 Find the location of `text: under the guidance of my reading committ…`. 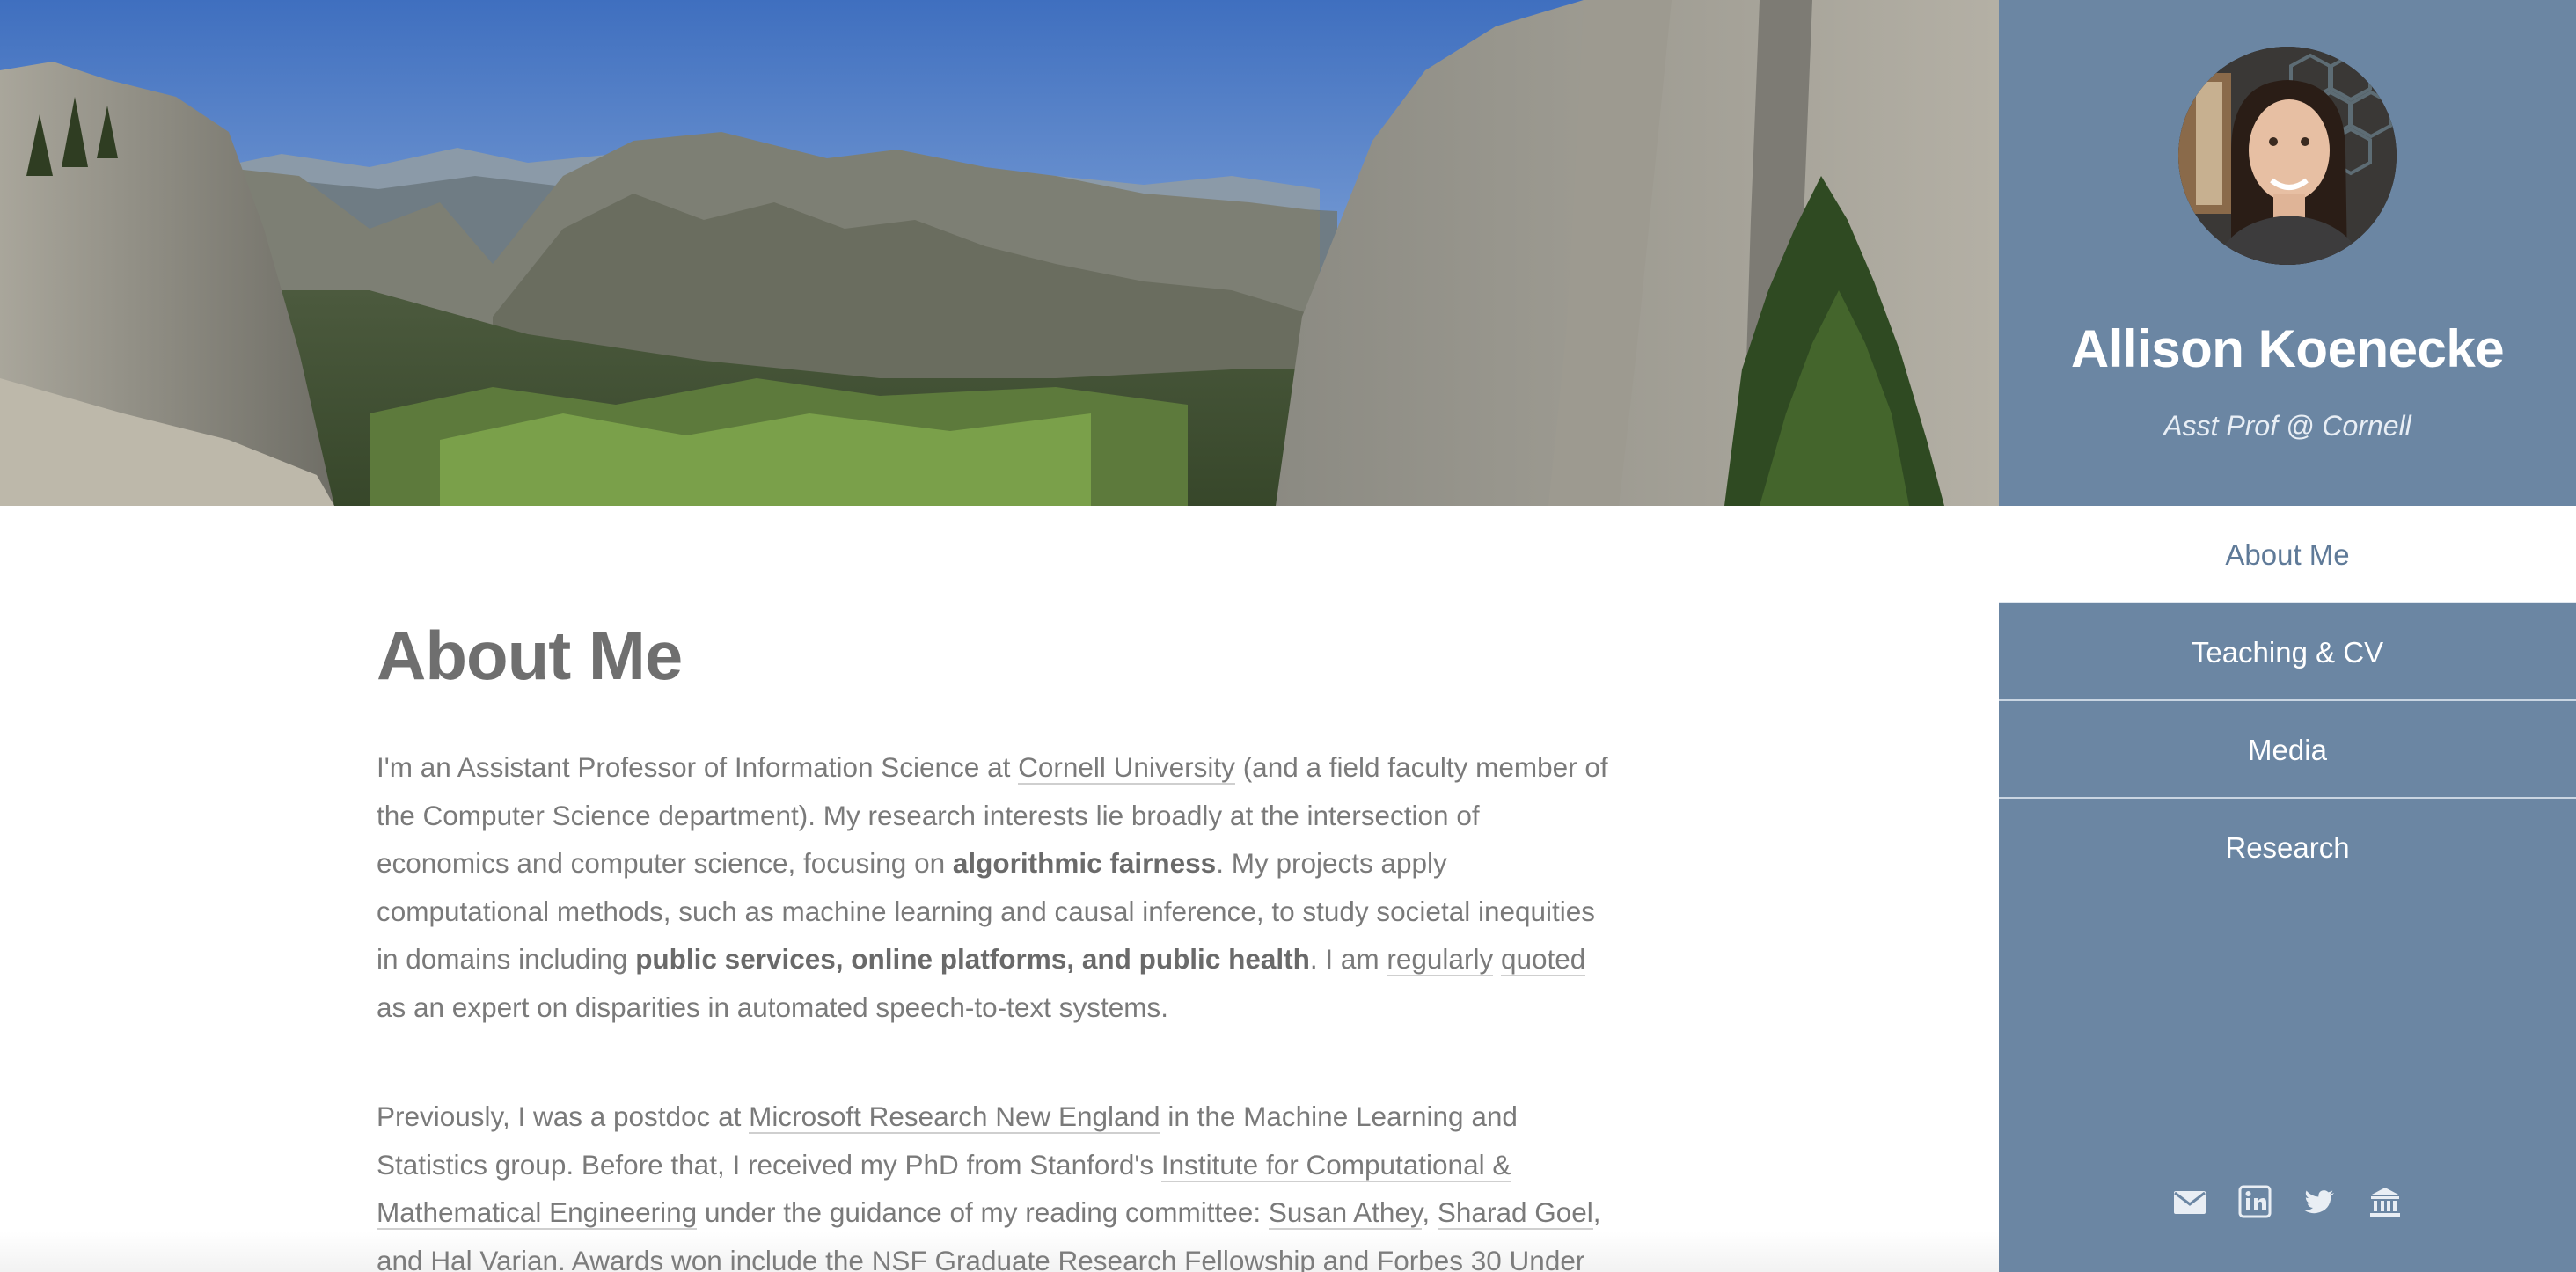

text: under the guidance of my reading committ… is located at coordinates (983, 1212).